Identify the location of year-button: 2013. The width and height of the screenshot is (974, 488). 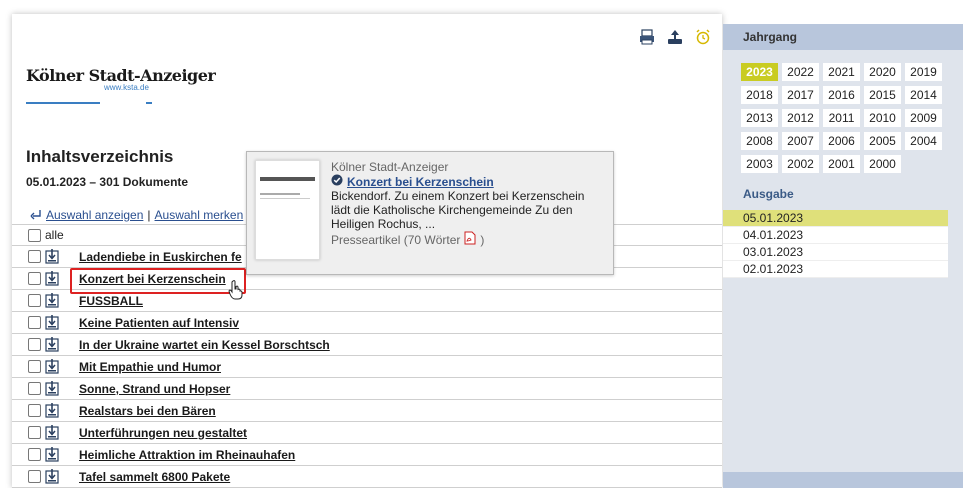
(759, 118).